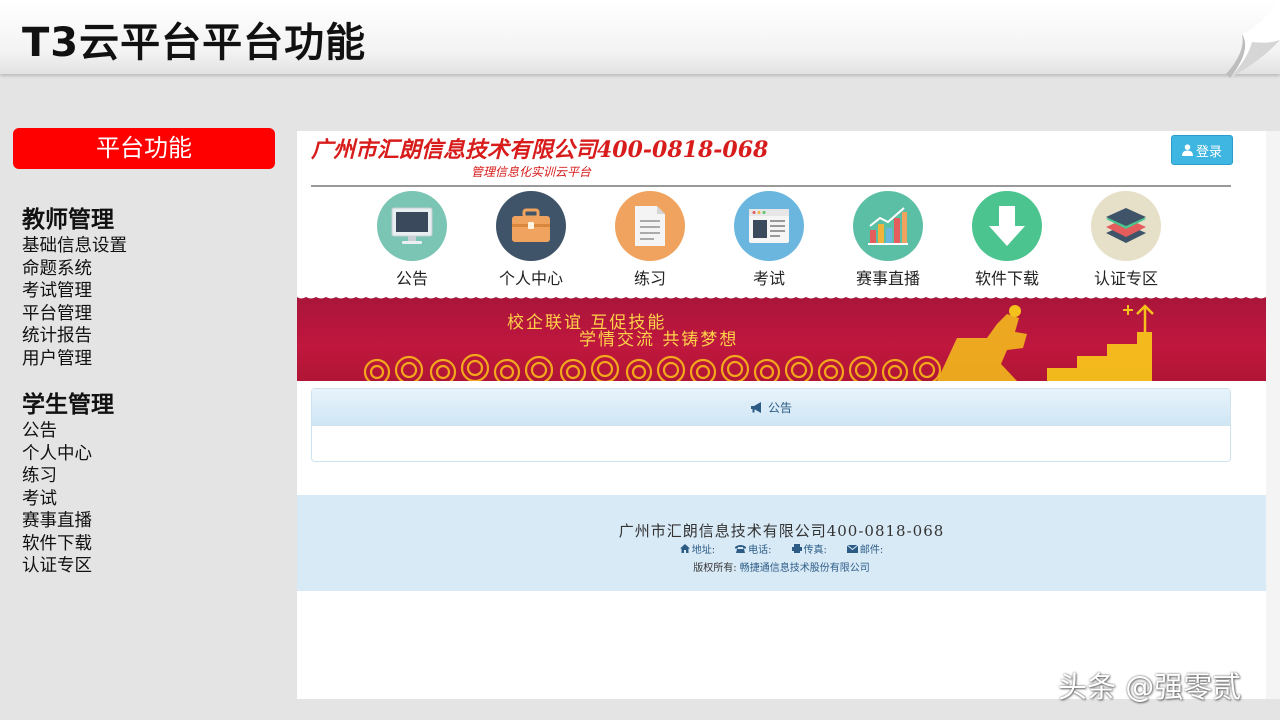 This screenshot has height=720, width=1280. What do you see at coordinates (1273, 415) in the screenshot?
I see `scroll-edge` at bounding box center [1273, 415].